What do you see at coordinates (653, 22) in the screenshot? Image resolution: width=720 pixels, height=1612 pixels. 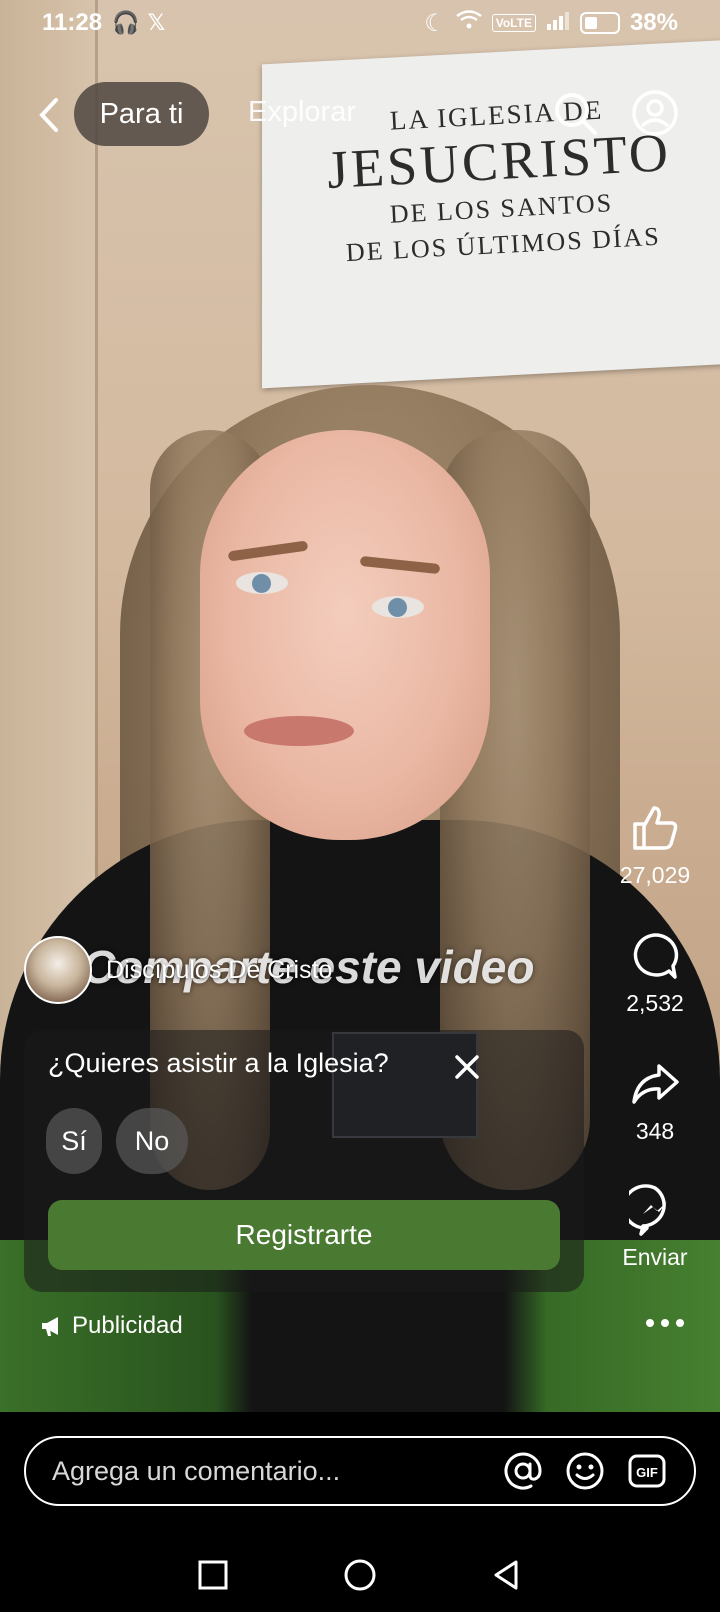 I see `battery-percent: 38%` at bounding box center [653, 22].